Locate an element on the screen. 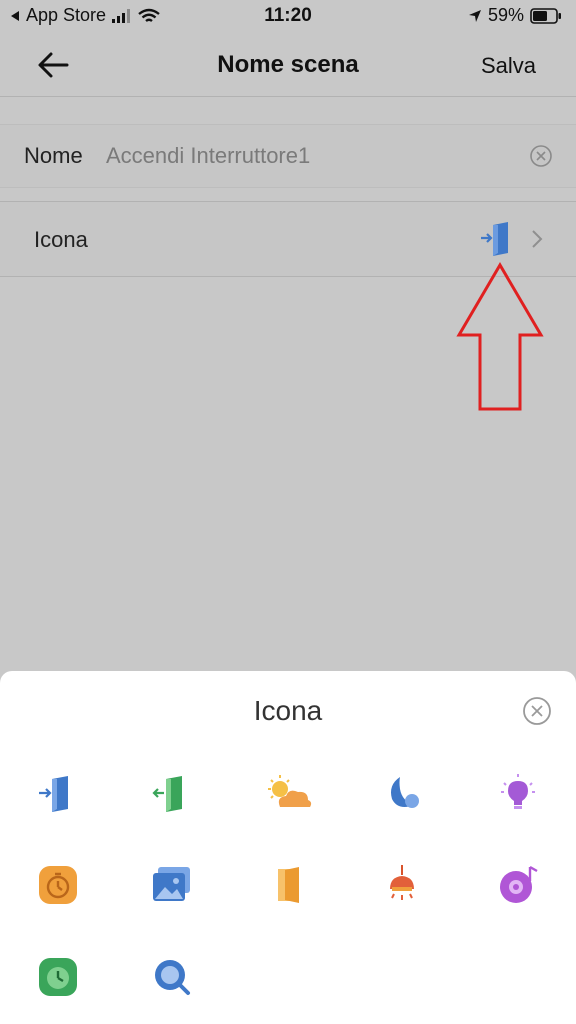  door-orange-icon is located at coordinates (288, 885).